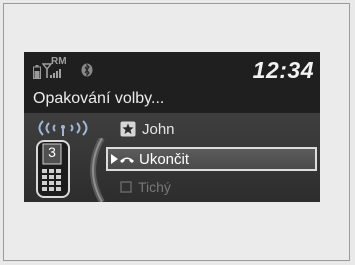 The width and height of the screenshot is (355, 265). I want to click on list-item-selected: Ukončit, so click(211, 159).